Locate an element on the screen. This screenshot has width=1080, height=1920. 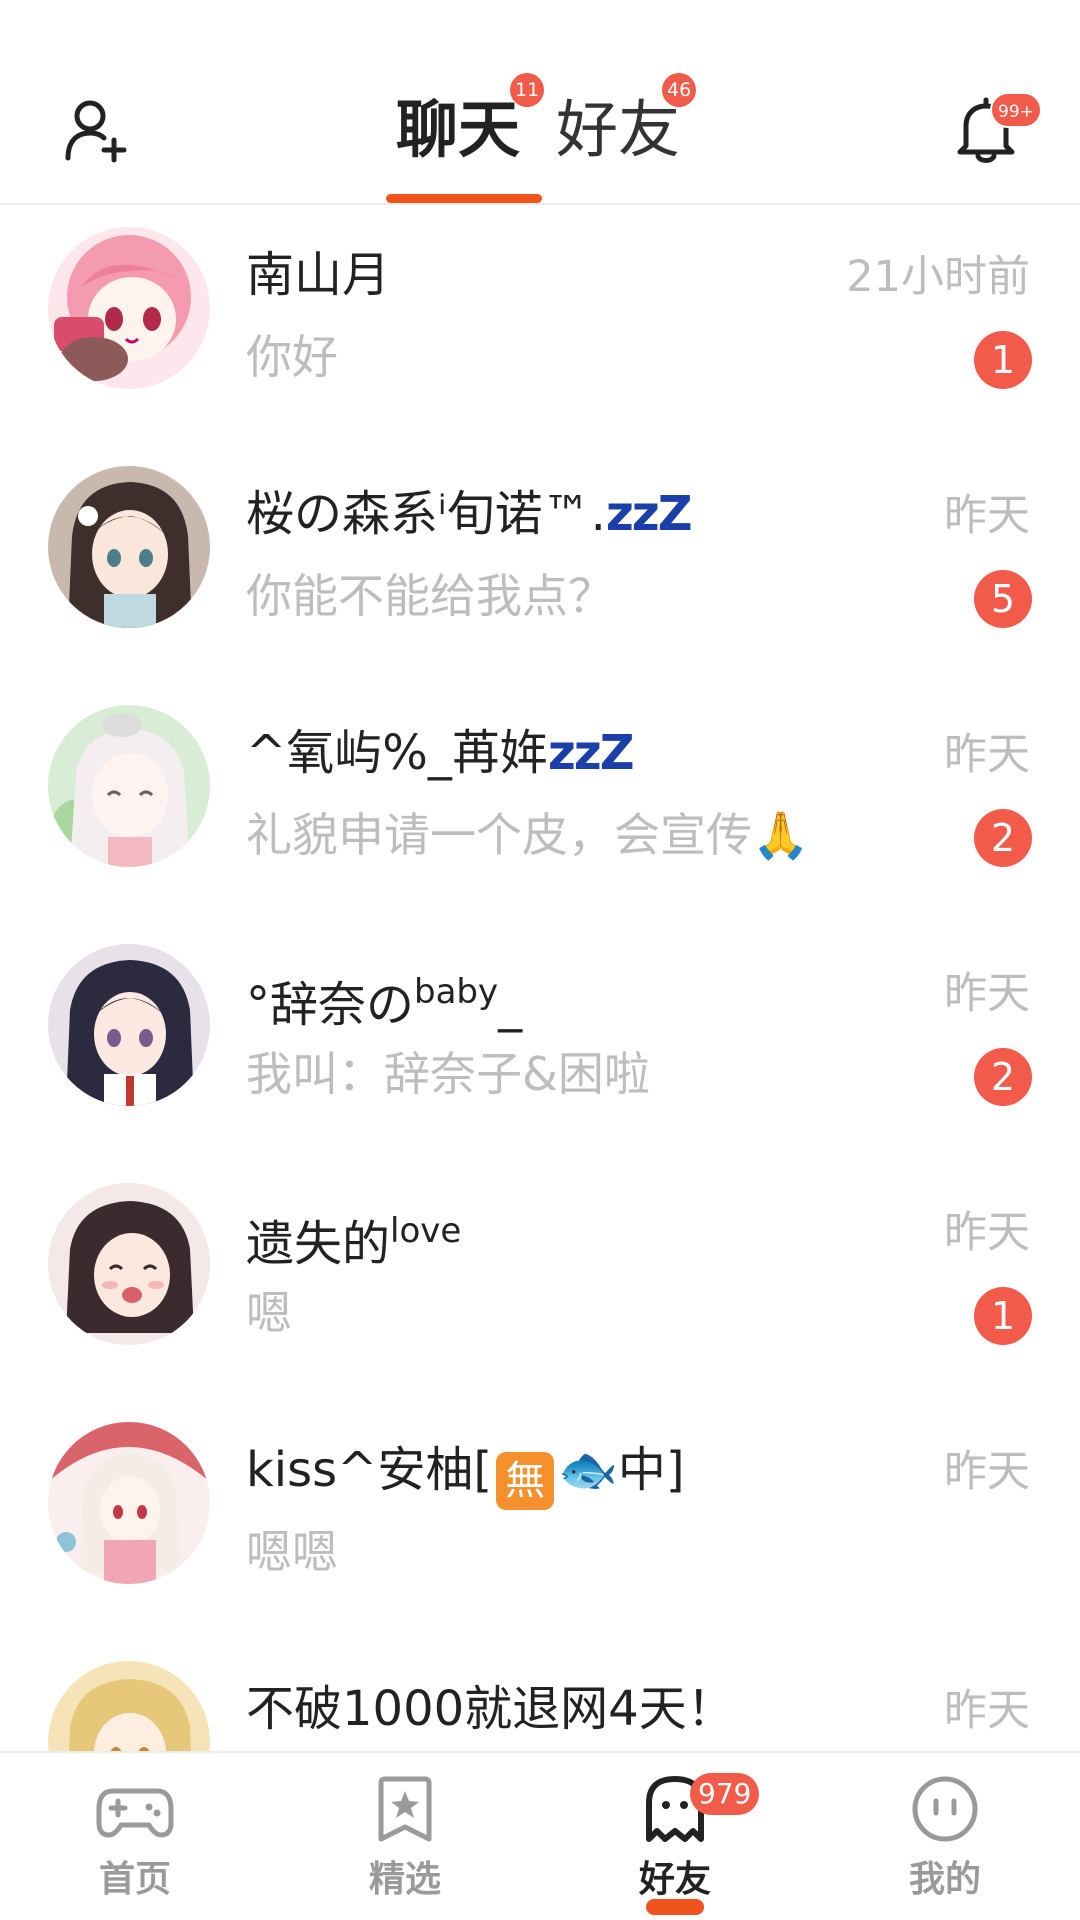
message-preview-text: 礼貌申请一个皮，会宣传 is located at coordinates (499, 835).